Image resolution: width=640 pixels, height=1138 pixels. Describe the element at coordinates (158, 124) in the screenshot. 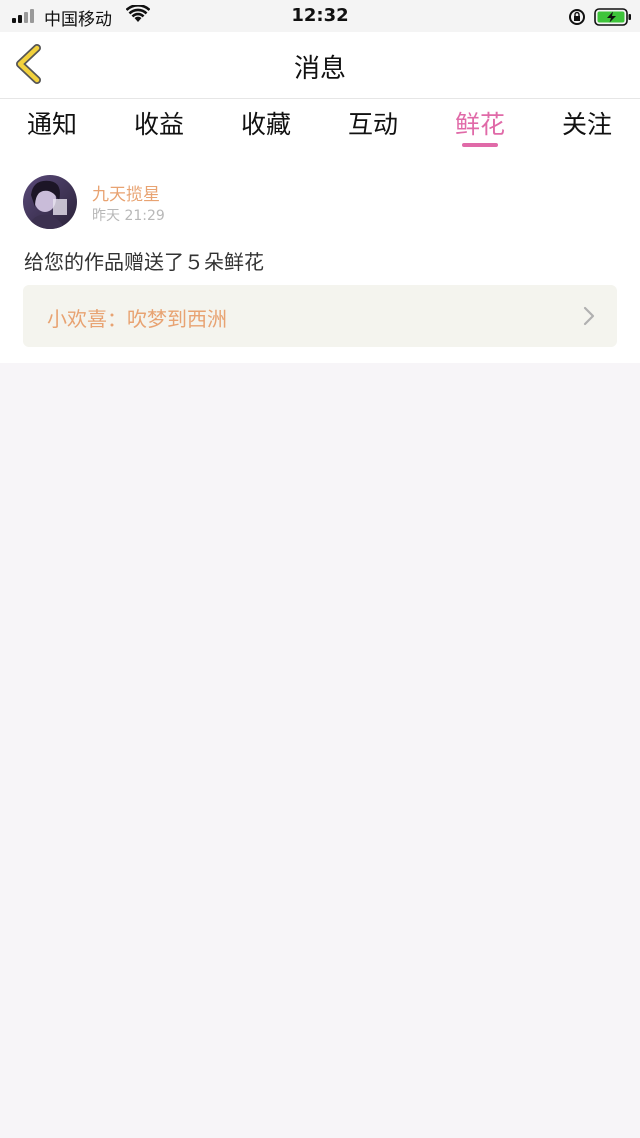

I see `tab-label: 收益` at that location.